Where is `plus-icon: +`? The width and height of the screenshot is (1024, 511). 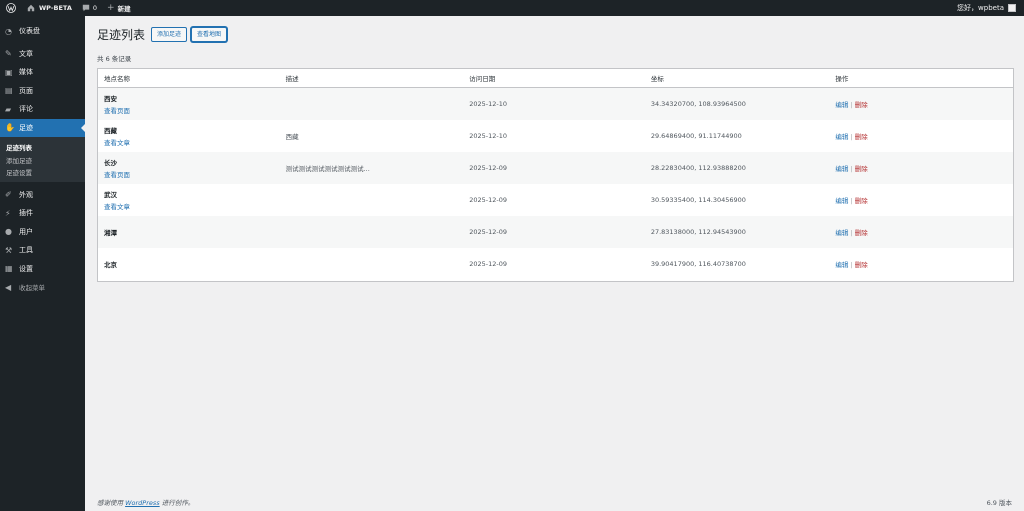
plus-icon: + is located at coordinates (111, 8).